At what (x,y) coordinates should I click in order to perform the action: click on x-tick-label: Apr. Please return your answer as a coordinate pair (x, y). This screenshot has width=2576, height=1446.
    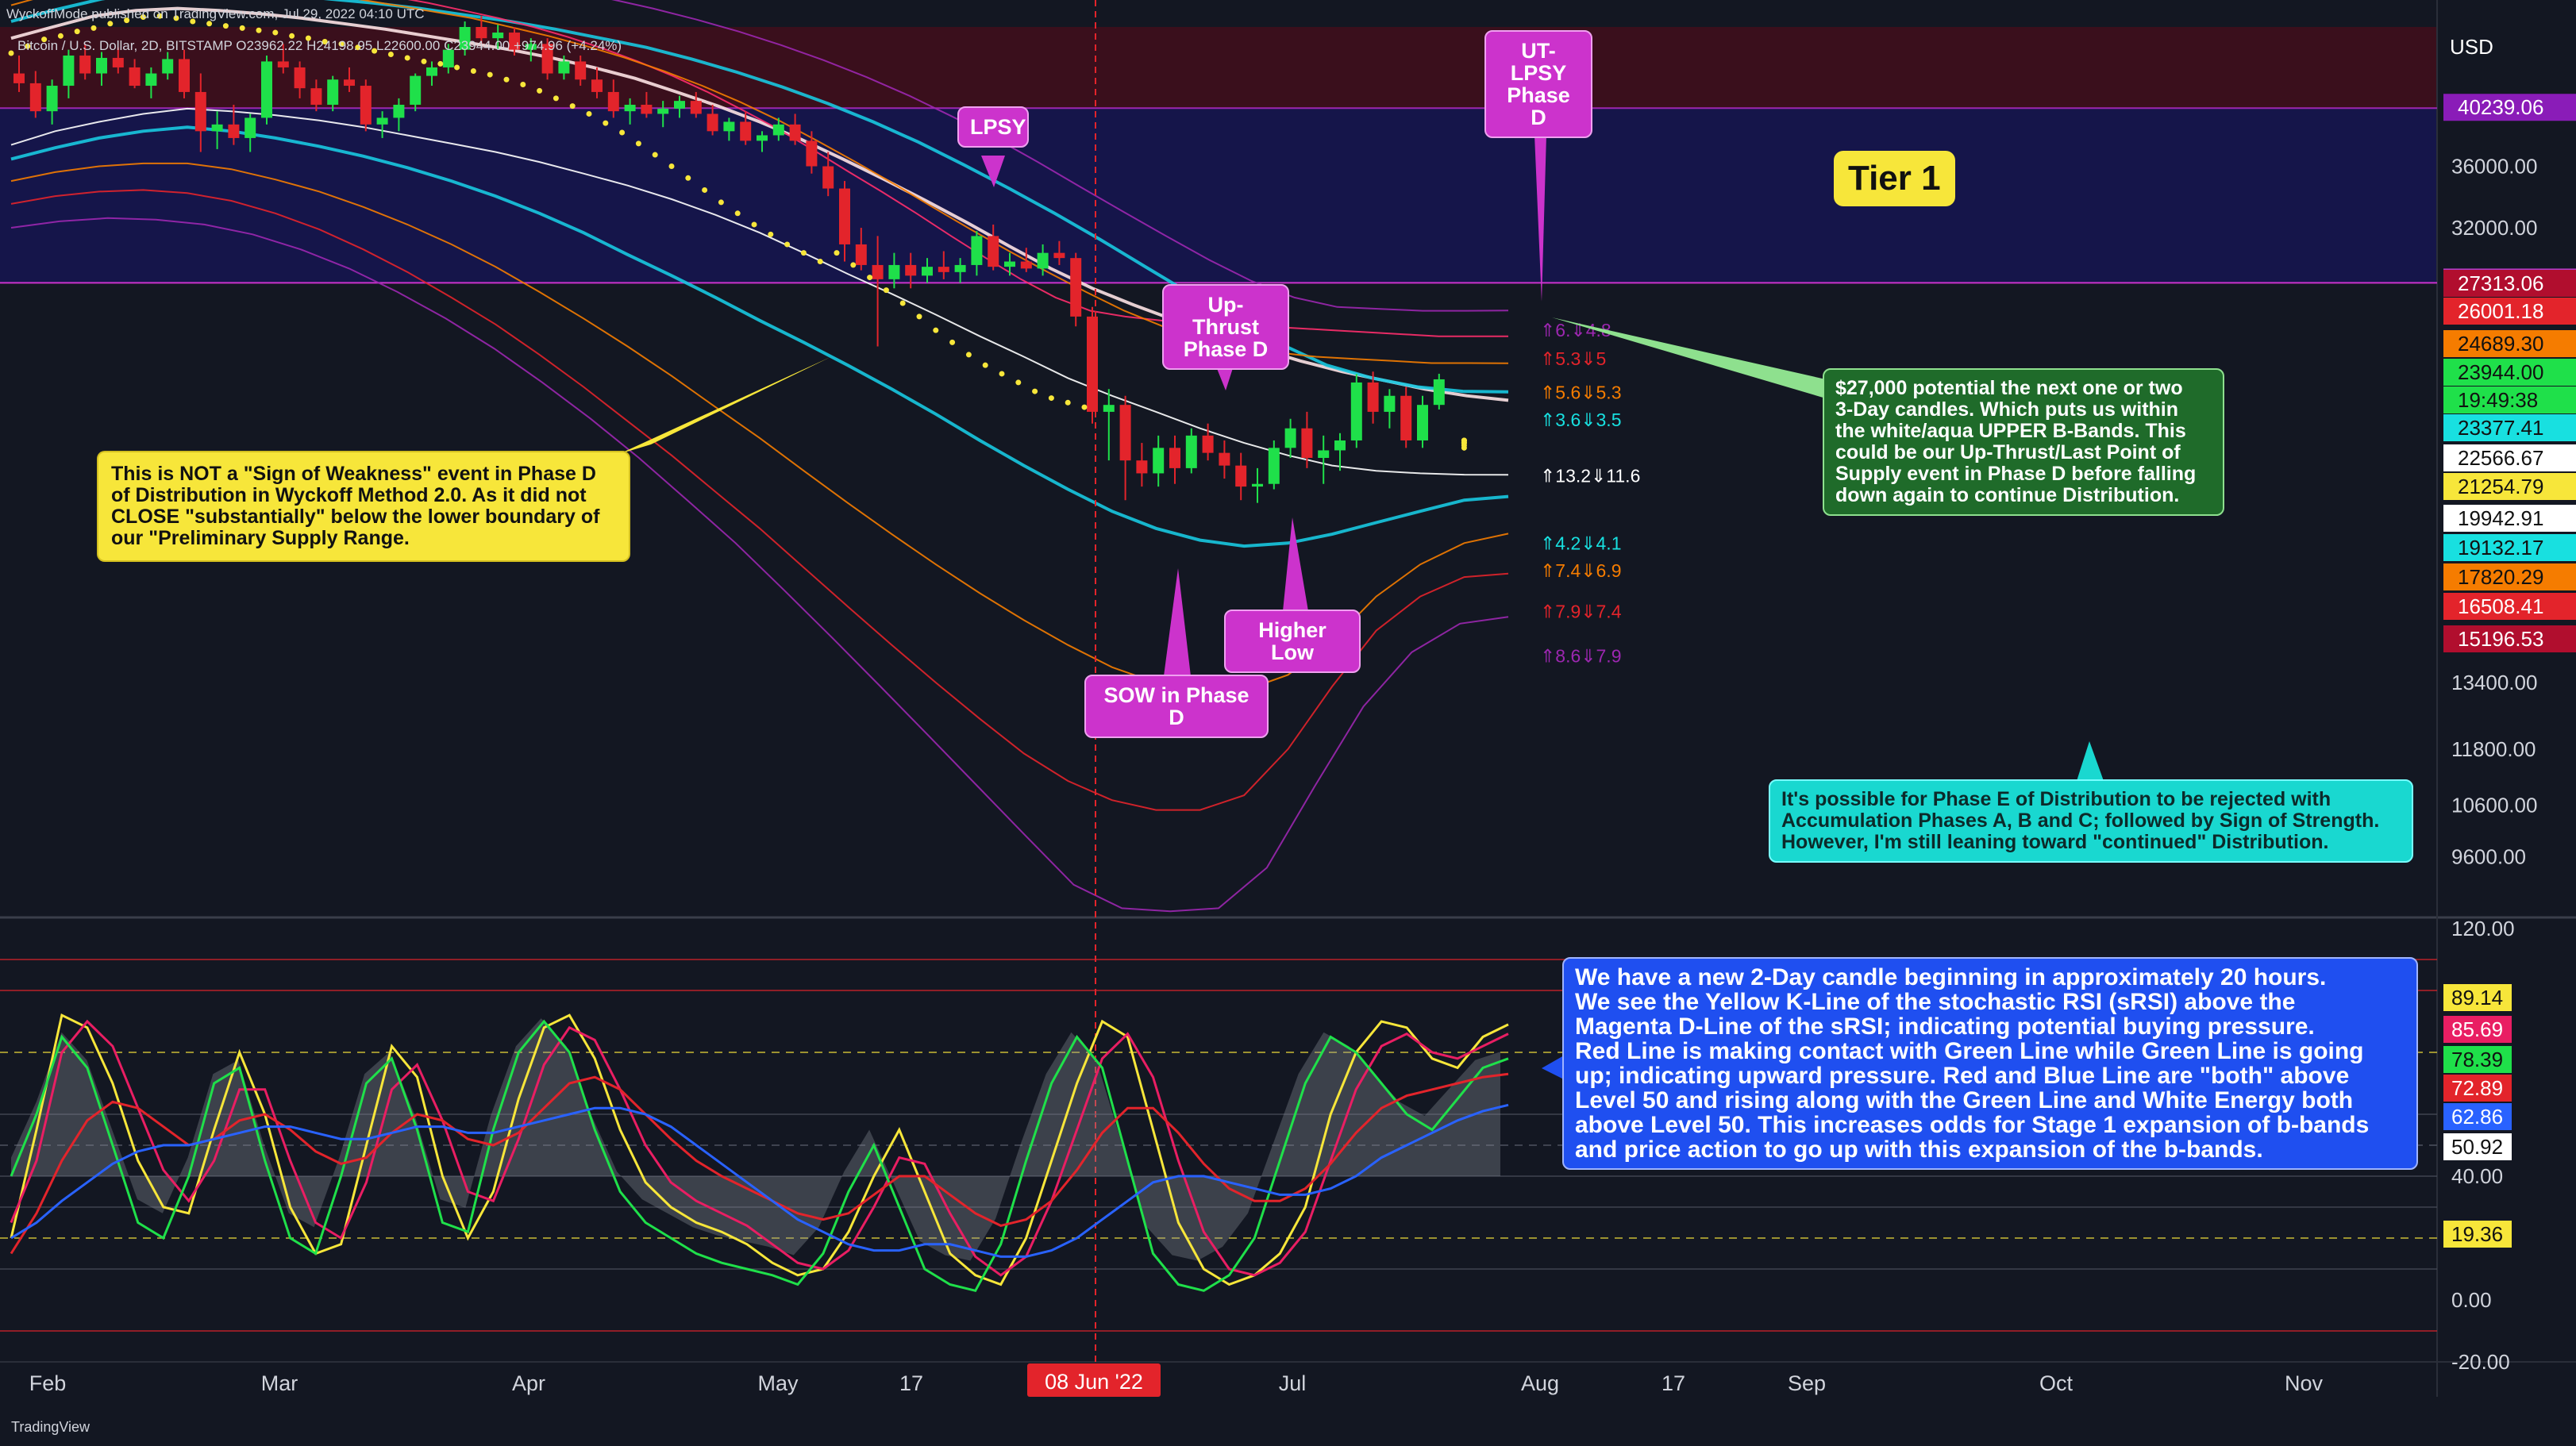
    Looking at the image, I should click on (528, 1383).